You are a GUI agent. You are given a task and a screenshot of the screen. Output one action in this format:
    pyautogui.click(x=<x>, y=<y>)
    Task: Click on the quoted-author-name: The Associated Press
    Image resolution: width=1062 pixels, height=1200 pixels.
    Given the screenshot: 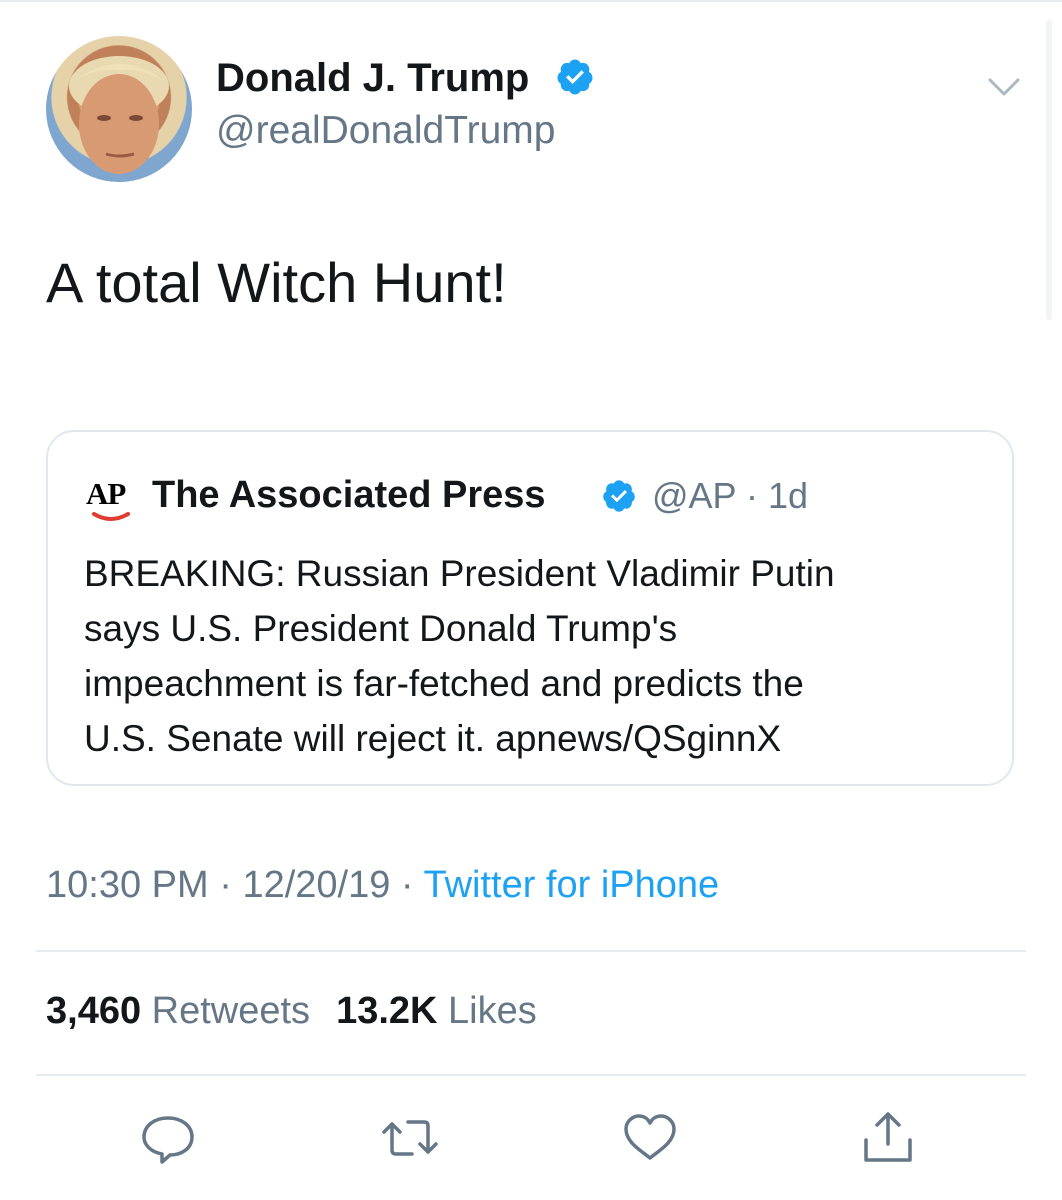 What is the action you would take?
    pyautogui.click(x=349, y=495)
    